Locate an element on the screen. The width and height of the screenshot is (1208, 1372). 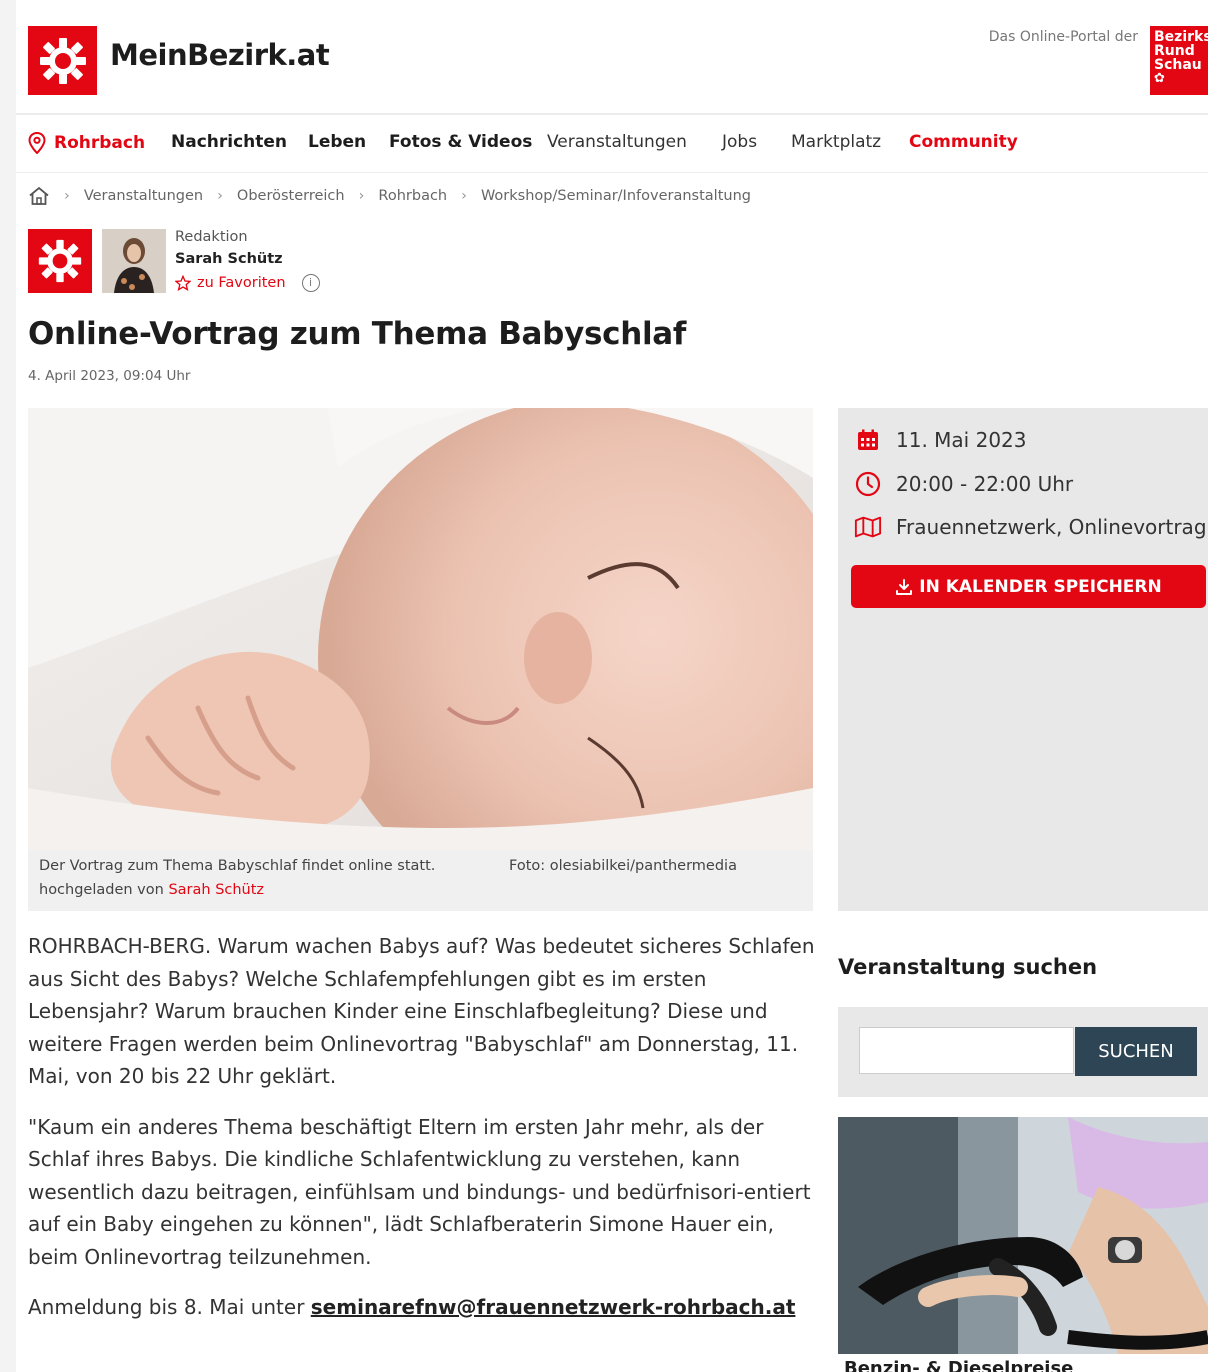
portal-tagline: Das Online-Portal der is located at coordinates (1063, 37).